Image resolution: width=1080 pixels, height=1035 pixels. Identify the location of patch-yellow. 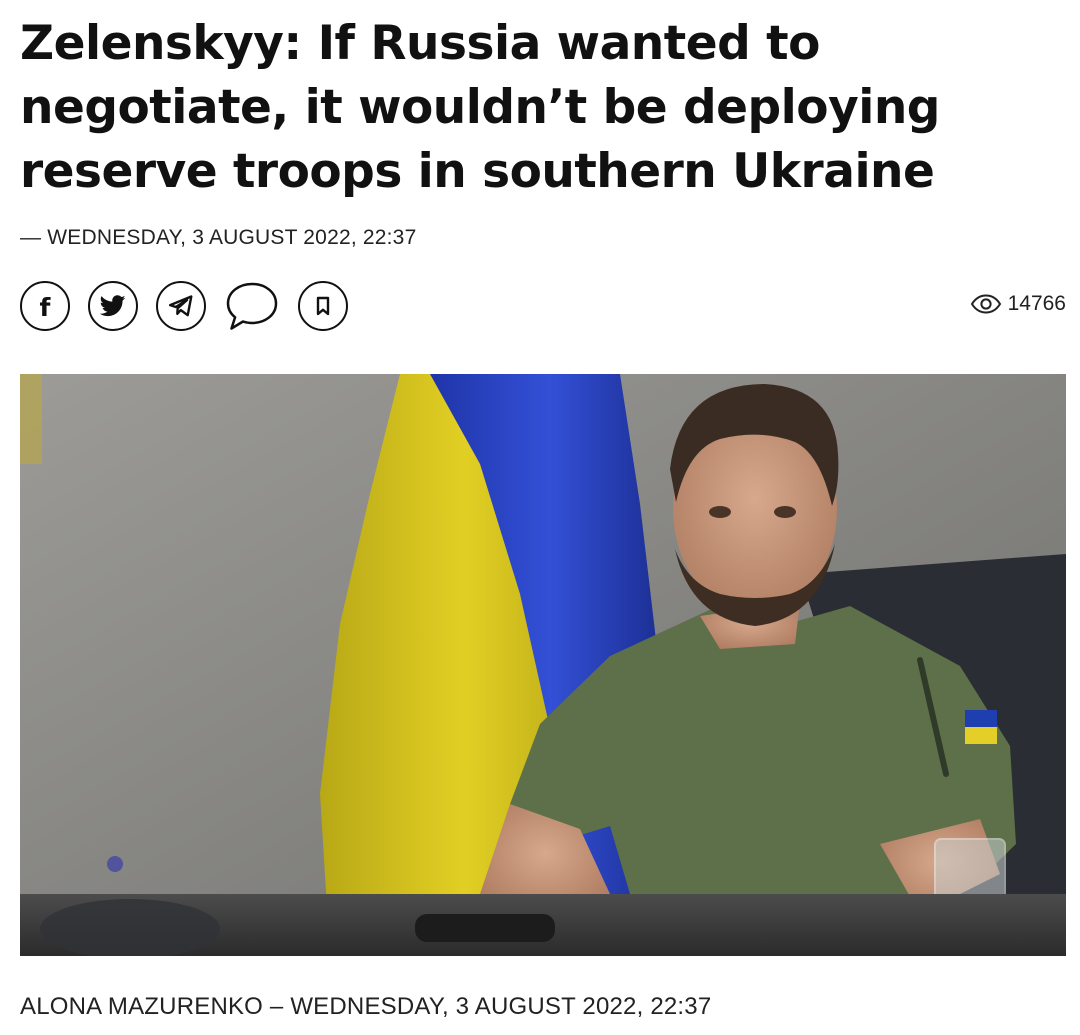
(981, 735).